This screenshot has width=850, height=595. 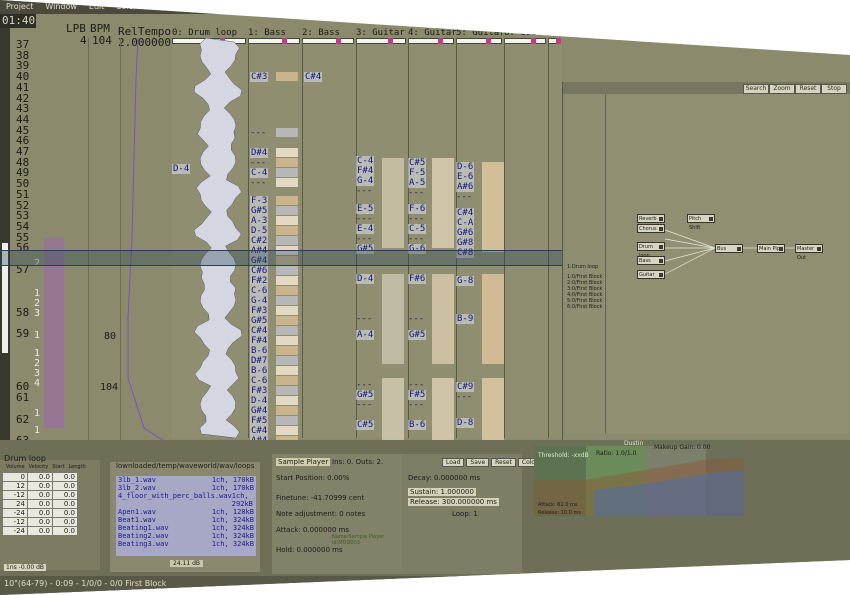 What do you see at coordinates (503, 462) in the screenshot?
I see `envelope-button-reset: Reset` at bounding box center [503, 462].